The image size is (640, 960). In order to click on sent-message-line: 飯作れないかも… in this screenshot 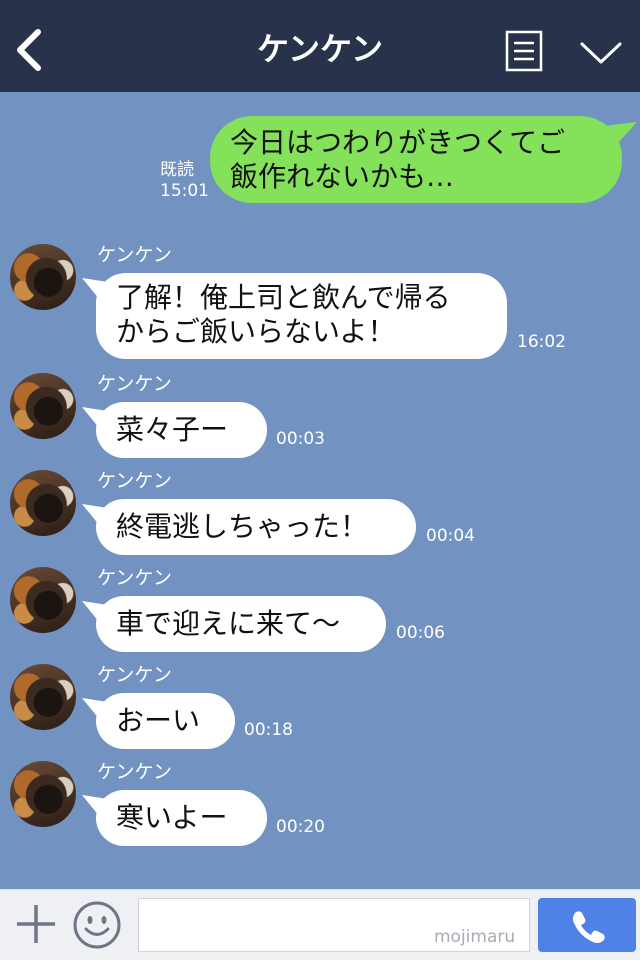, I will do `click(342, 176)`.